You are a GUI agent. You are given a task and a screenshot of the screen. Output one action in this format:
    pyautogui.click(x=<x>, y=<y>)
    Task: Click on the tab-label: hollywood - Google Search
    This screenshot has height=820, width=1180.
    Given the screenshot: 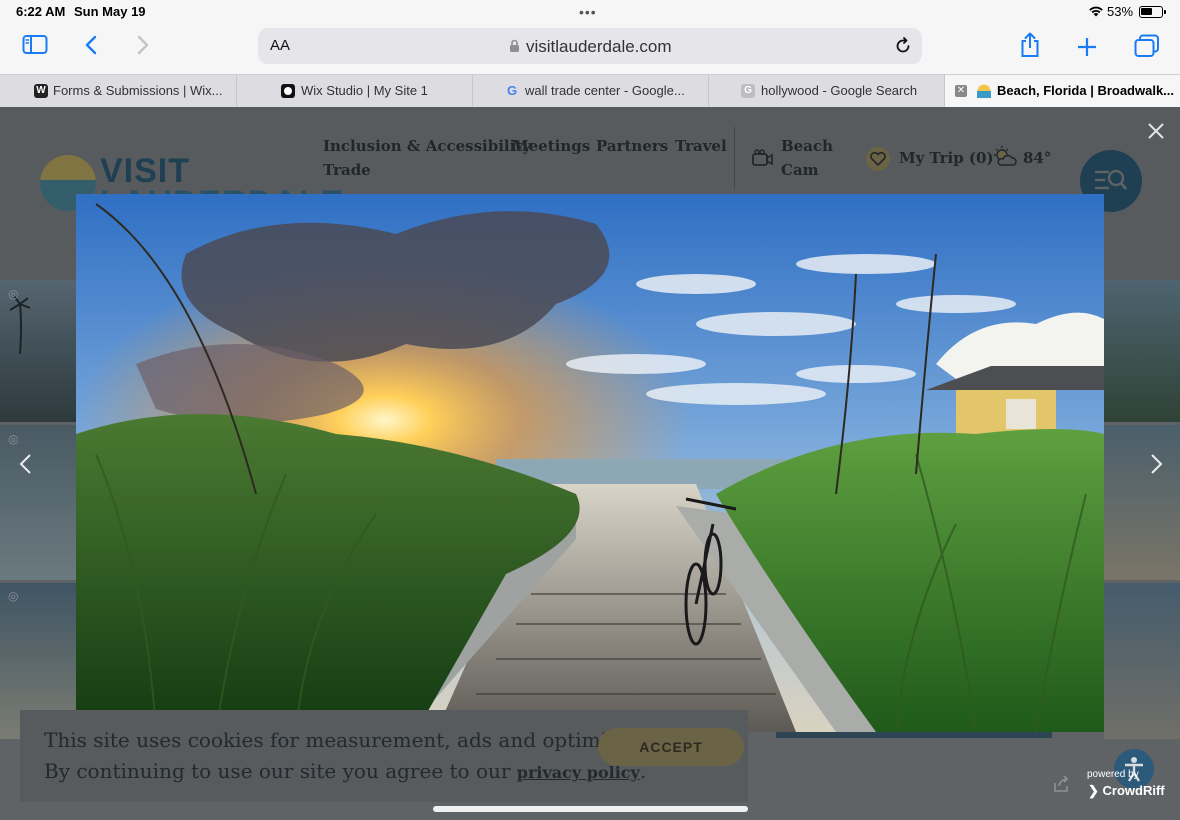 What is the action you would take?
    pyautogui.click(x=839, y=90)
    